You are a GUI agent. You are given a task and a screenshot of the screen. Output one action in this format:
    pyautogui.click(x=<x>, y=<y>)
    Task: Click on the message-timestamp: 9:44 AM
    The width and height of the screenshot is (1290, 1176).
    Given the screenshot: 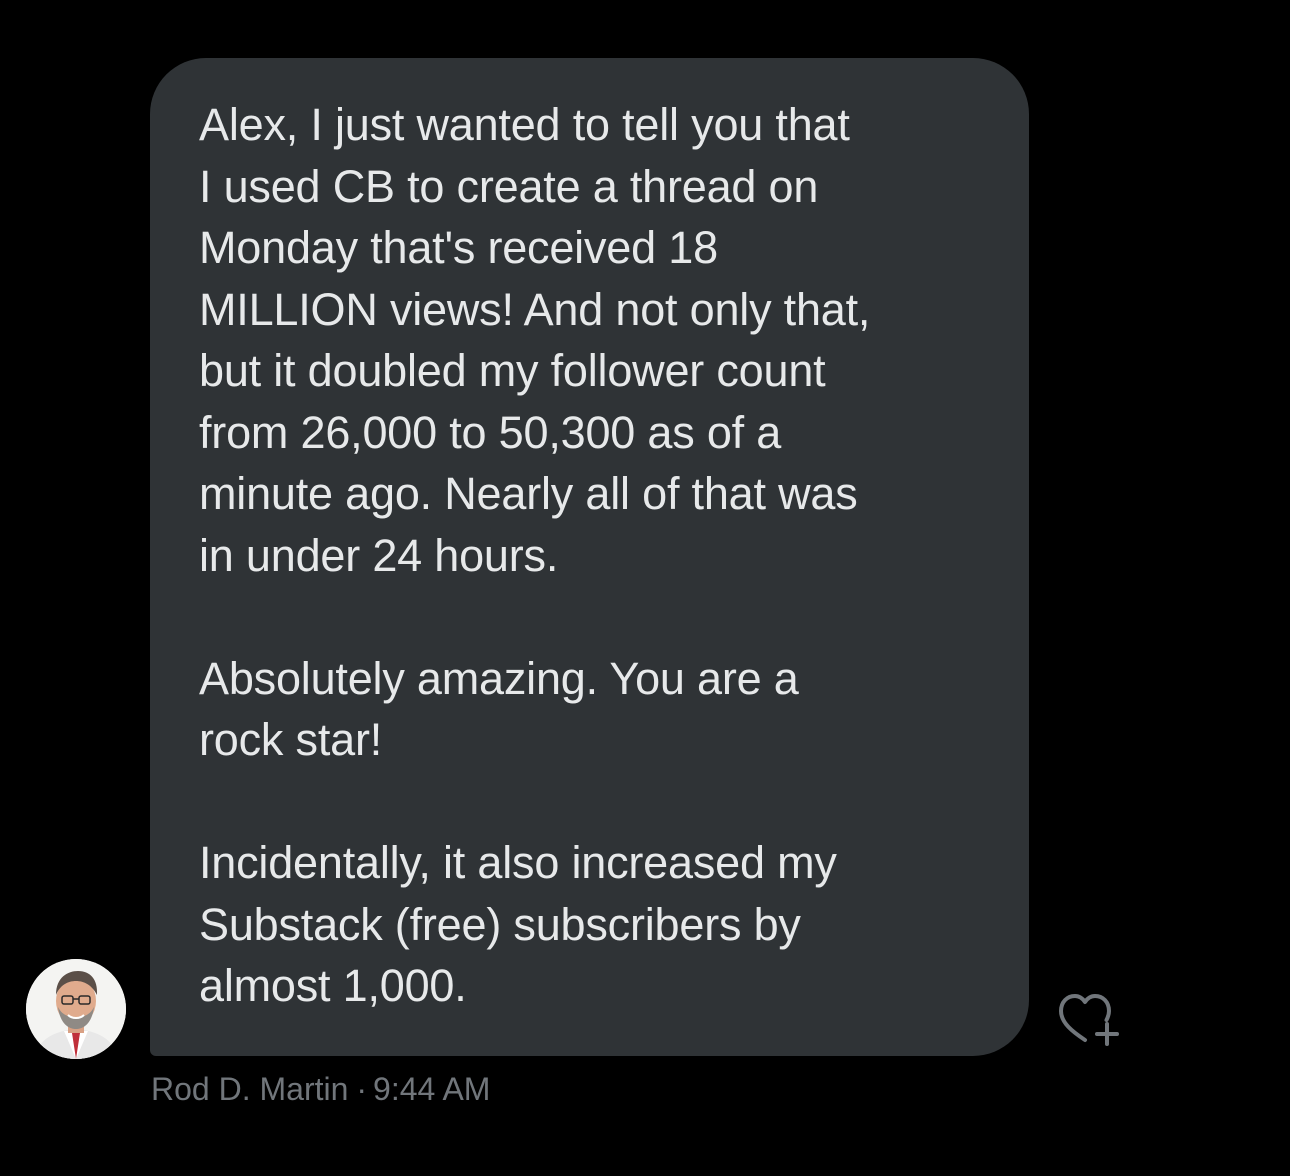 What is the action you would take?
    pyautogui.click(x=432, y=1089)
    